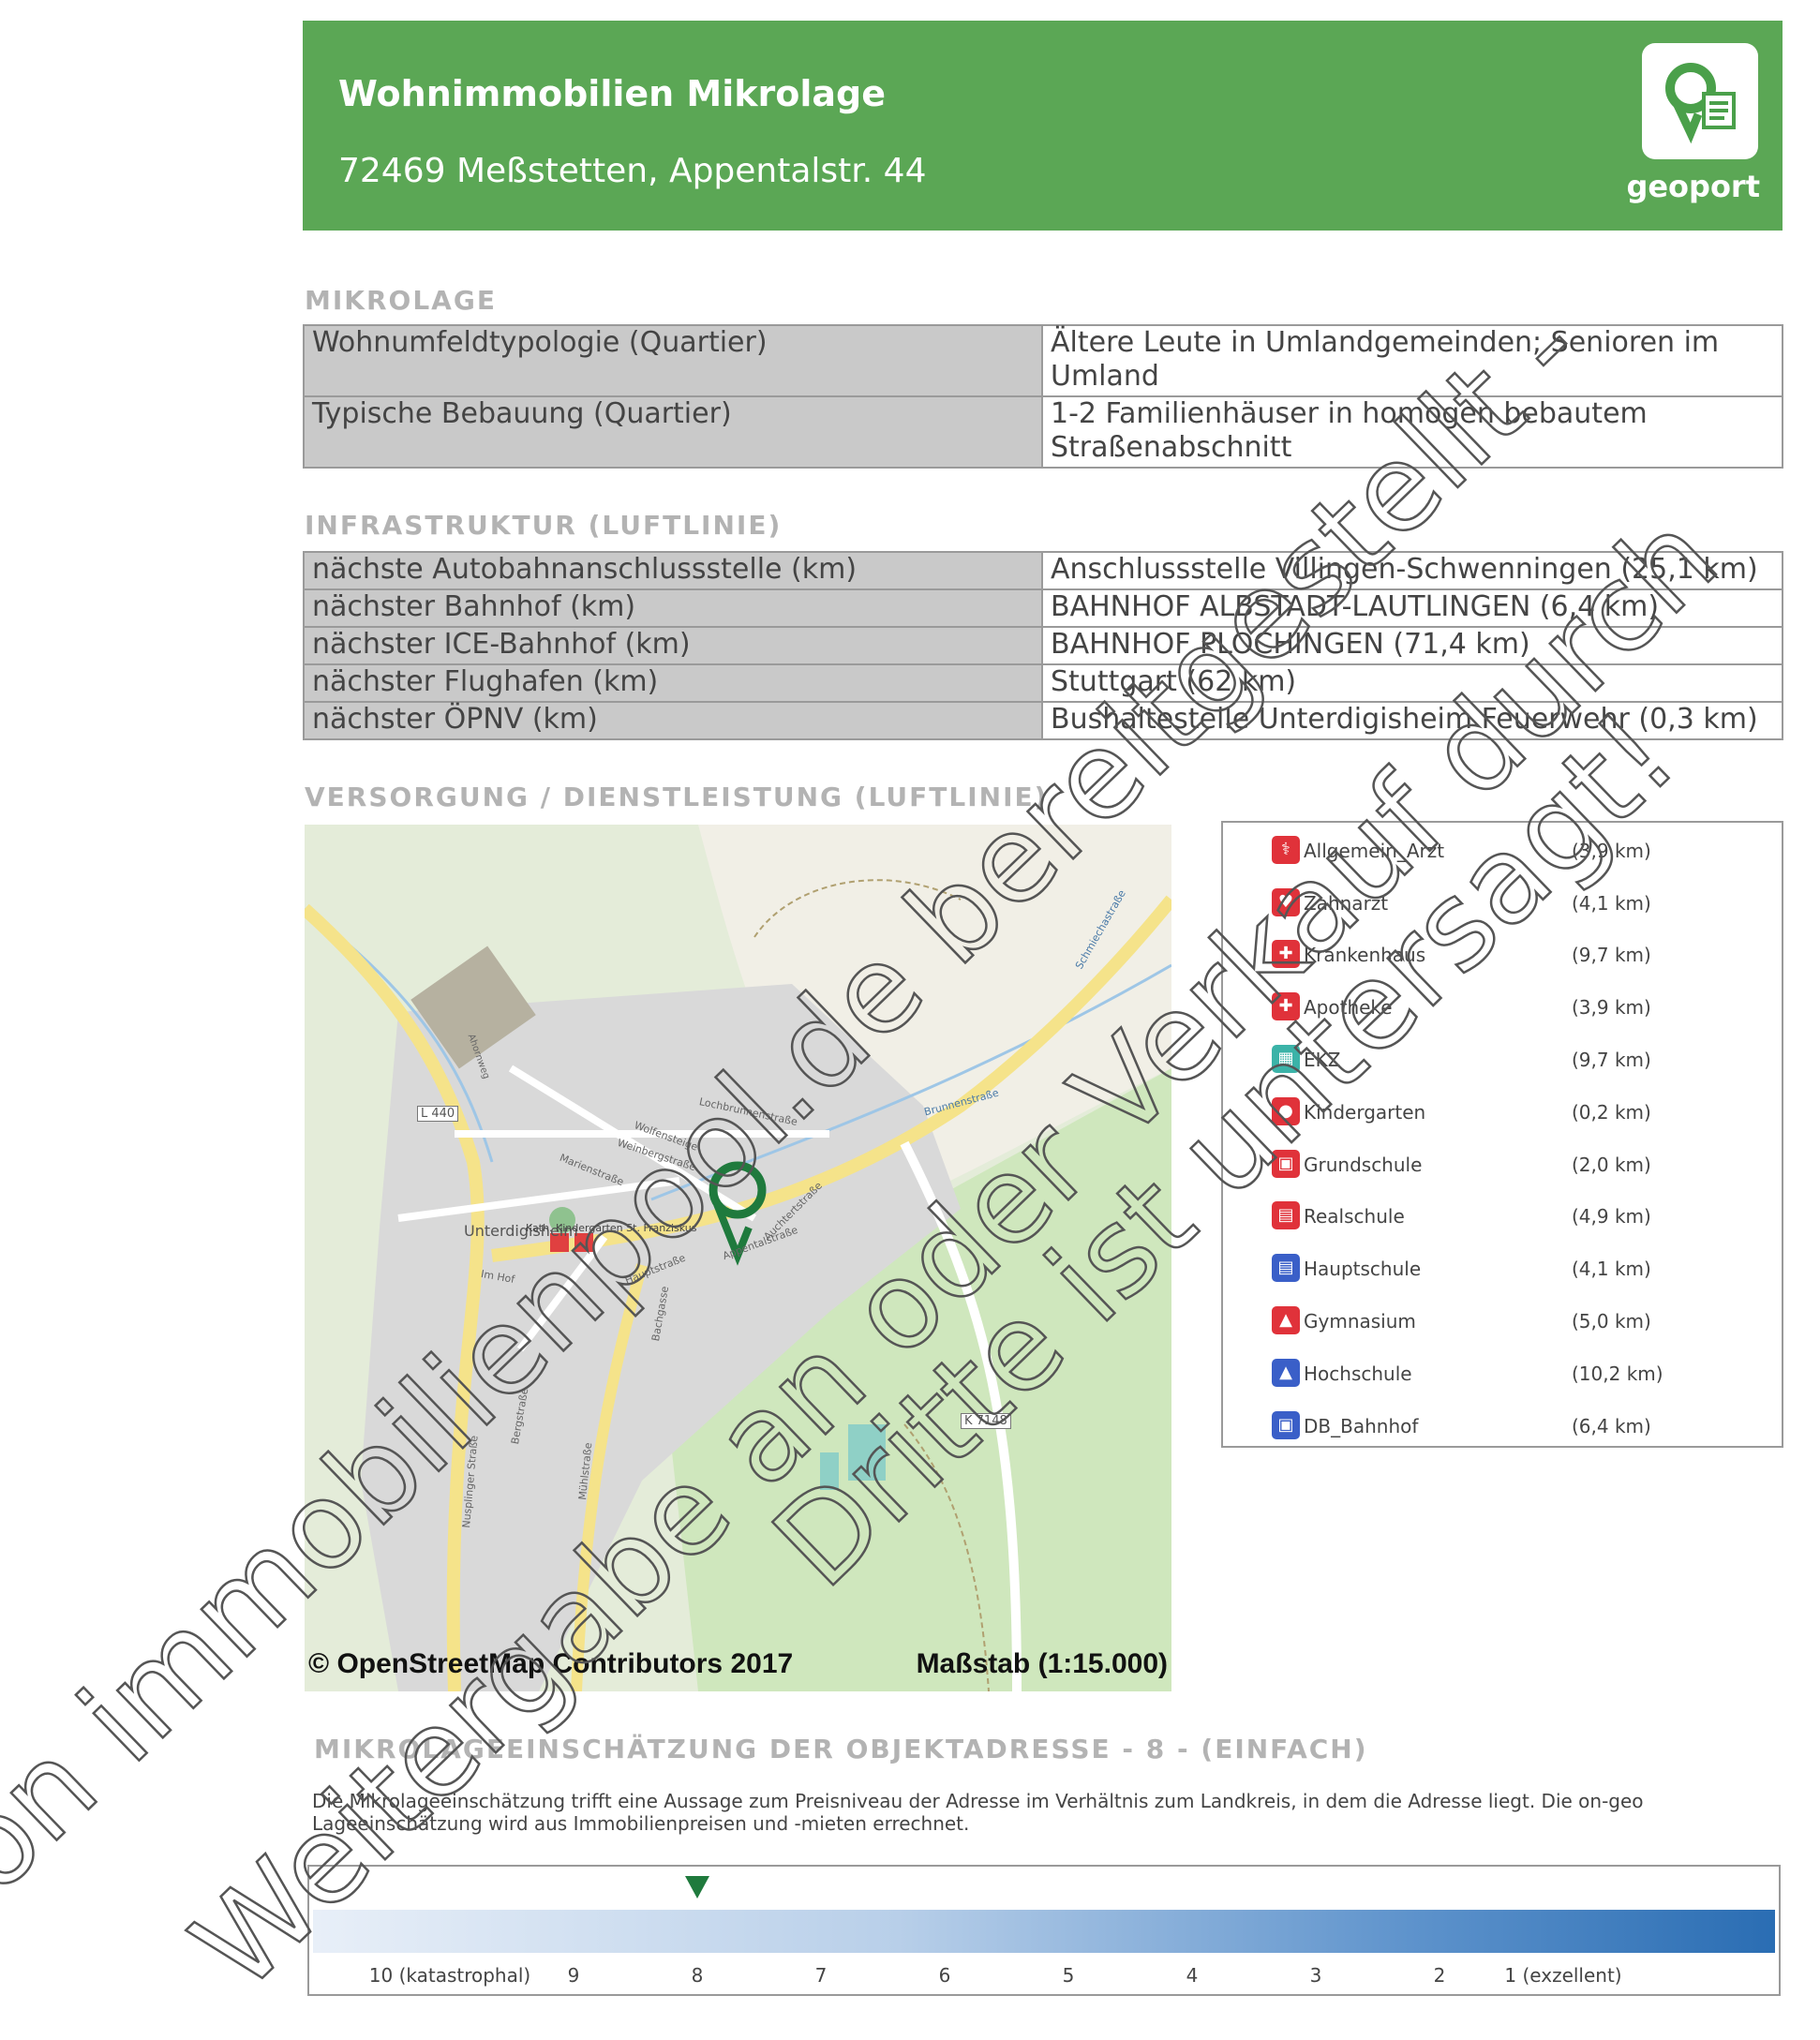 This screenshot has width=1820, height=2040. I want to click on rating-tick-label: 4, so click(1192, 1975).